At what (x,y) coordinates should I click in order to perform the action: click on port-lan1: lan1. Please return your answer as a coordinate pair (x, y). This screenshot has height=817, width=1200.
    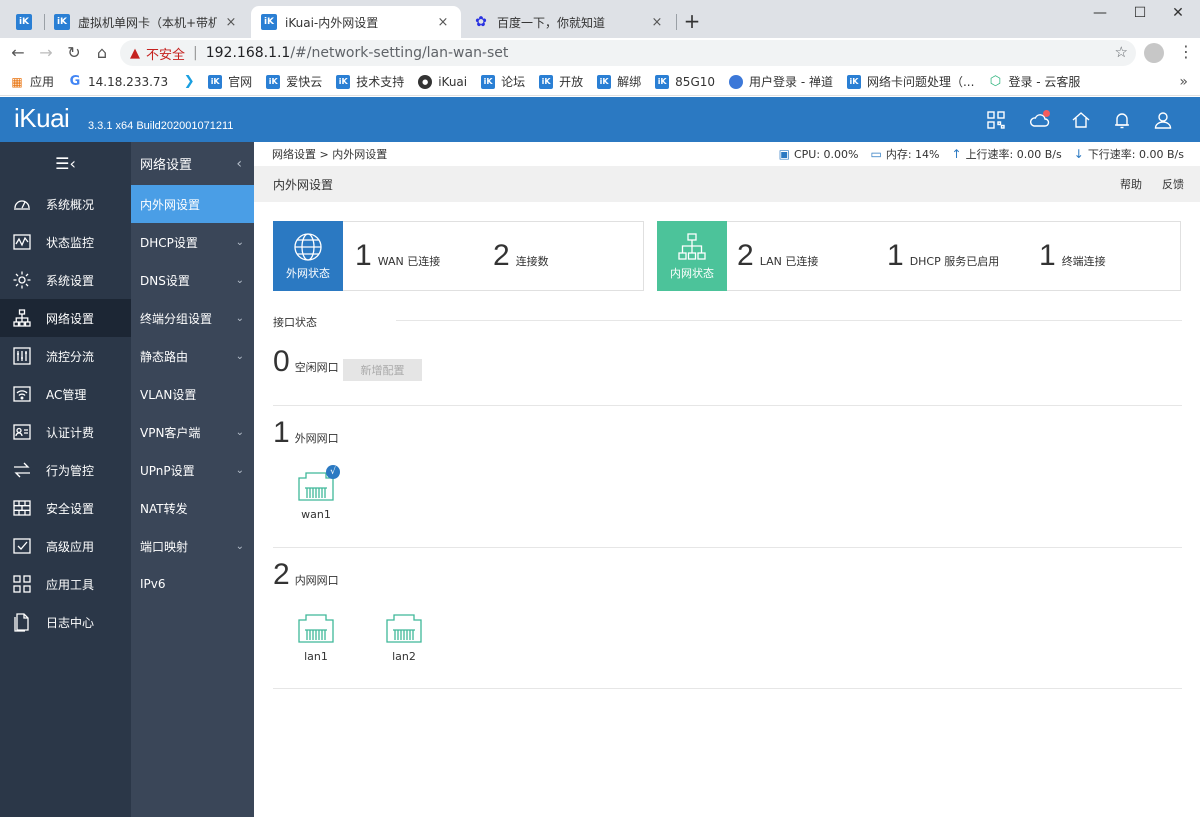
    Looking at the image, I should click on (316, 637).